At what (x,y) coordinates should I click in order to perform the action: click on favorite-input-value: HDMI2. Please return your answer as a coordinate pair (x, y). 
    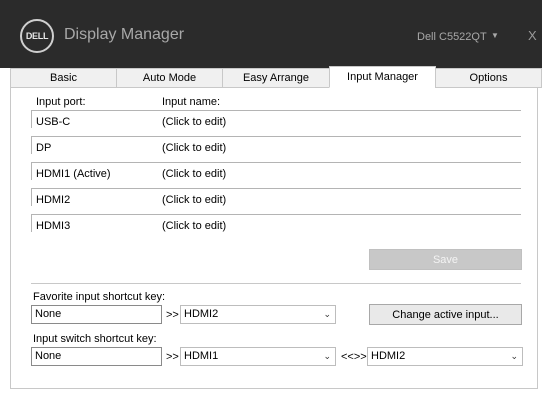
    Looking at the image, I should click on (201, 314).